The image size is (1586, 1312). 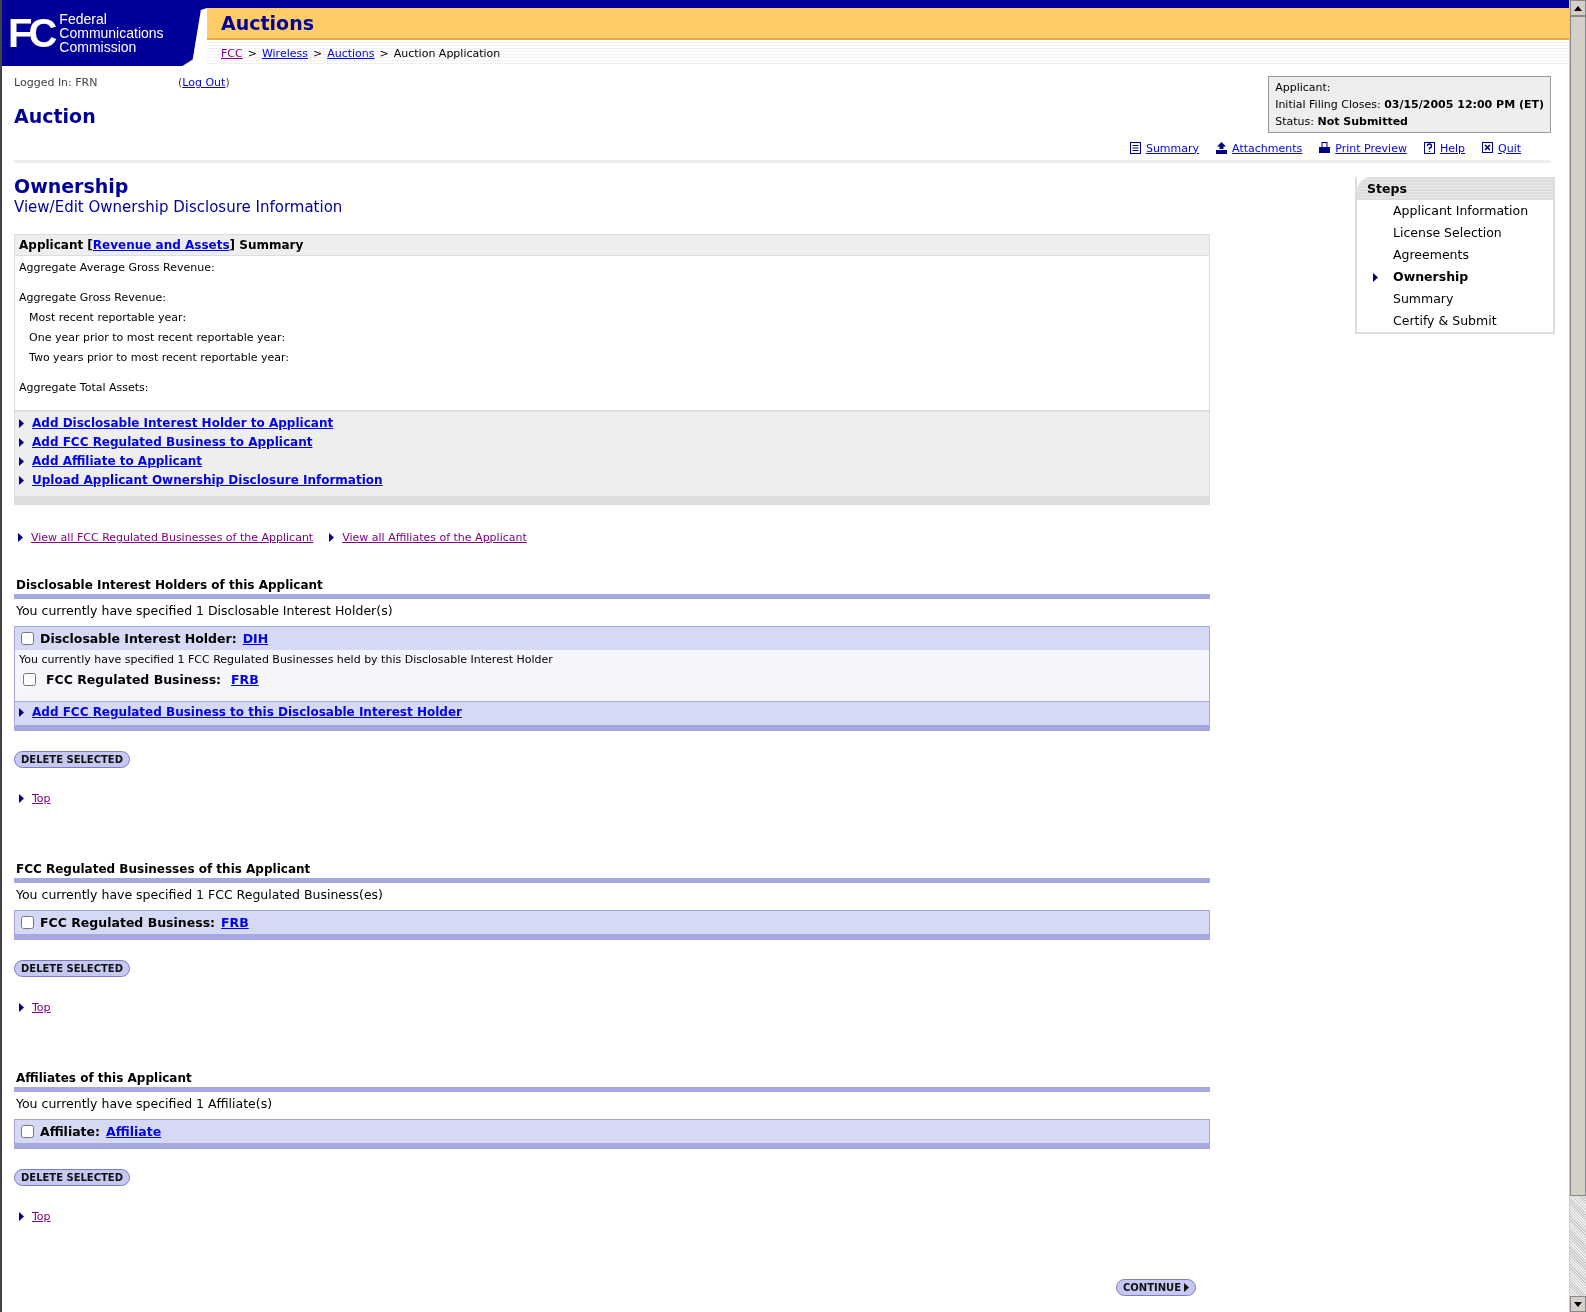 What do you see at coordinates (1409, 104) in the screenshot?
I see `info-line: Initial Filing Closes: 03/15/2005 12:00 PM (ET)` at bounding box center [1409, 104].